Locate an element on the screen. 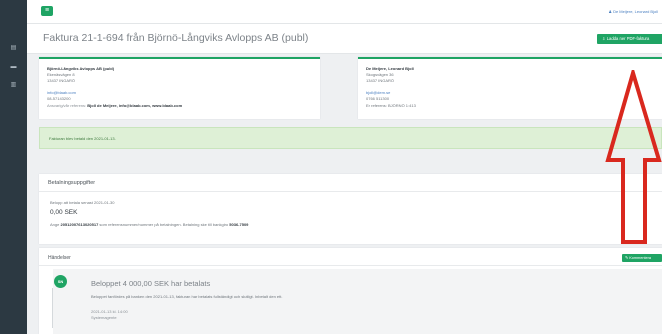  sidebar: ▤ ▬ ▥ is located at coordinates (13, 167).